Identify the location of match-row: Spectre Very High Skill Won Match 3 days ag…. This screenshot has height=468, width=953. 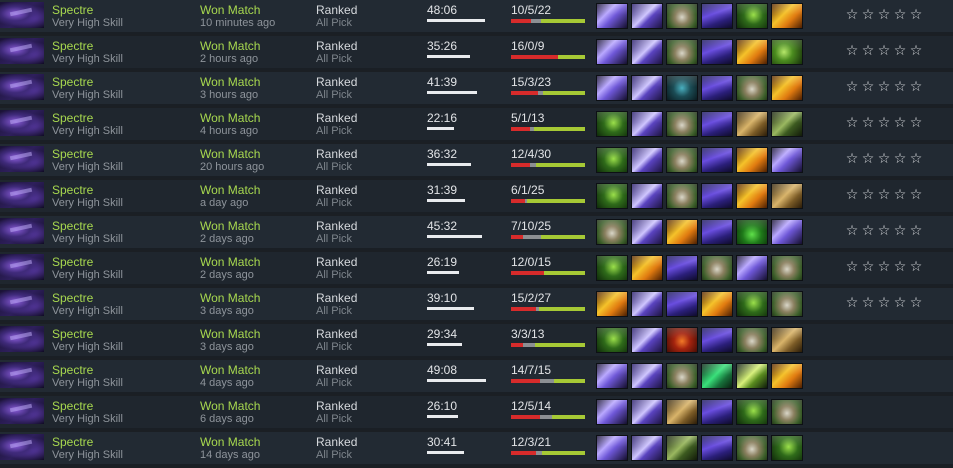
(476, 305).